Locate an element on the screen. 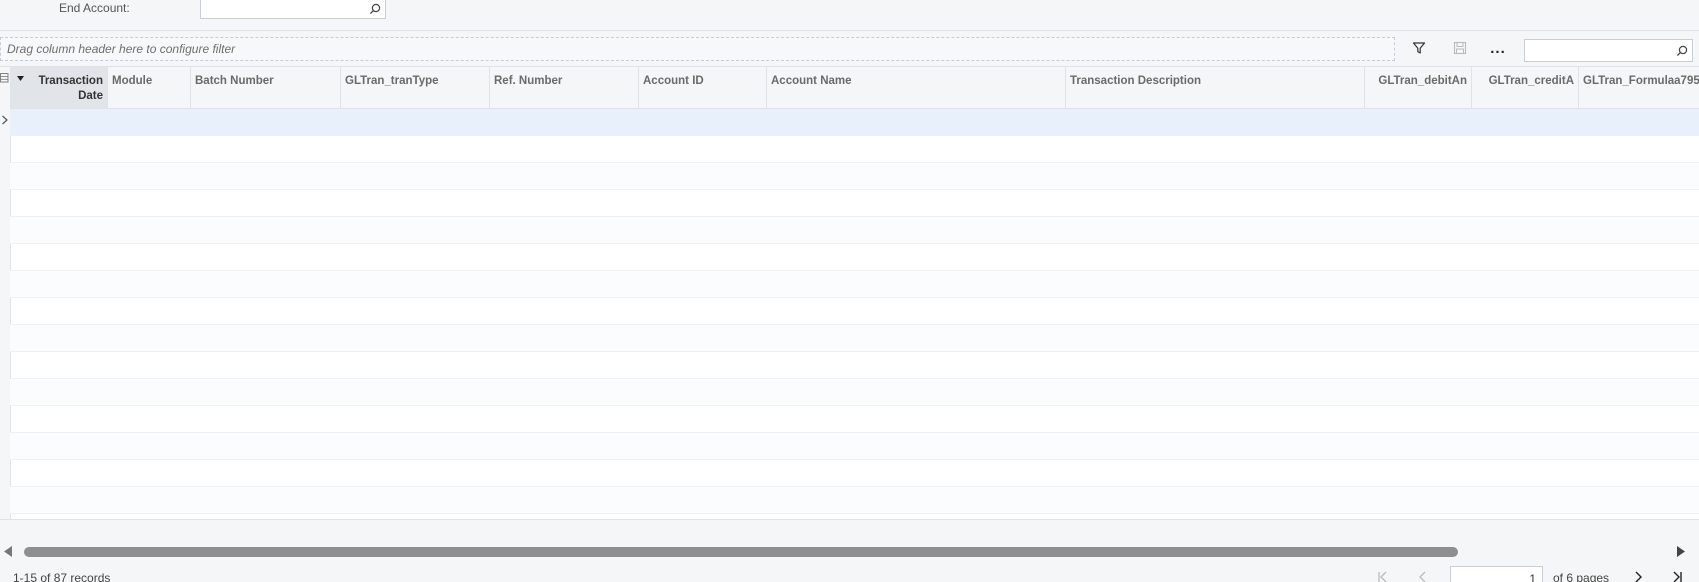 Image resolution: width=1699 pixels, height=582 pixels. records-count: 1-15 of 87 records is located at coordinates (62, 576).